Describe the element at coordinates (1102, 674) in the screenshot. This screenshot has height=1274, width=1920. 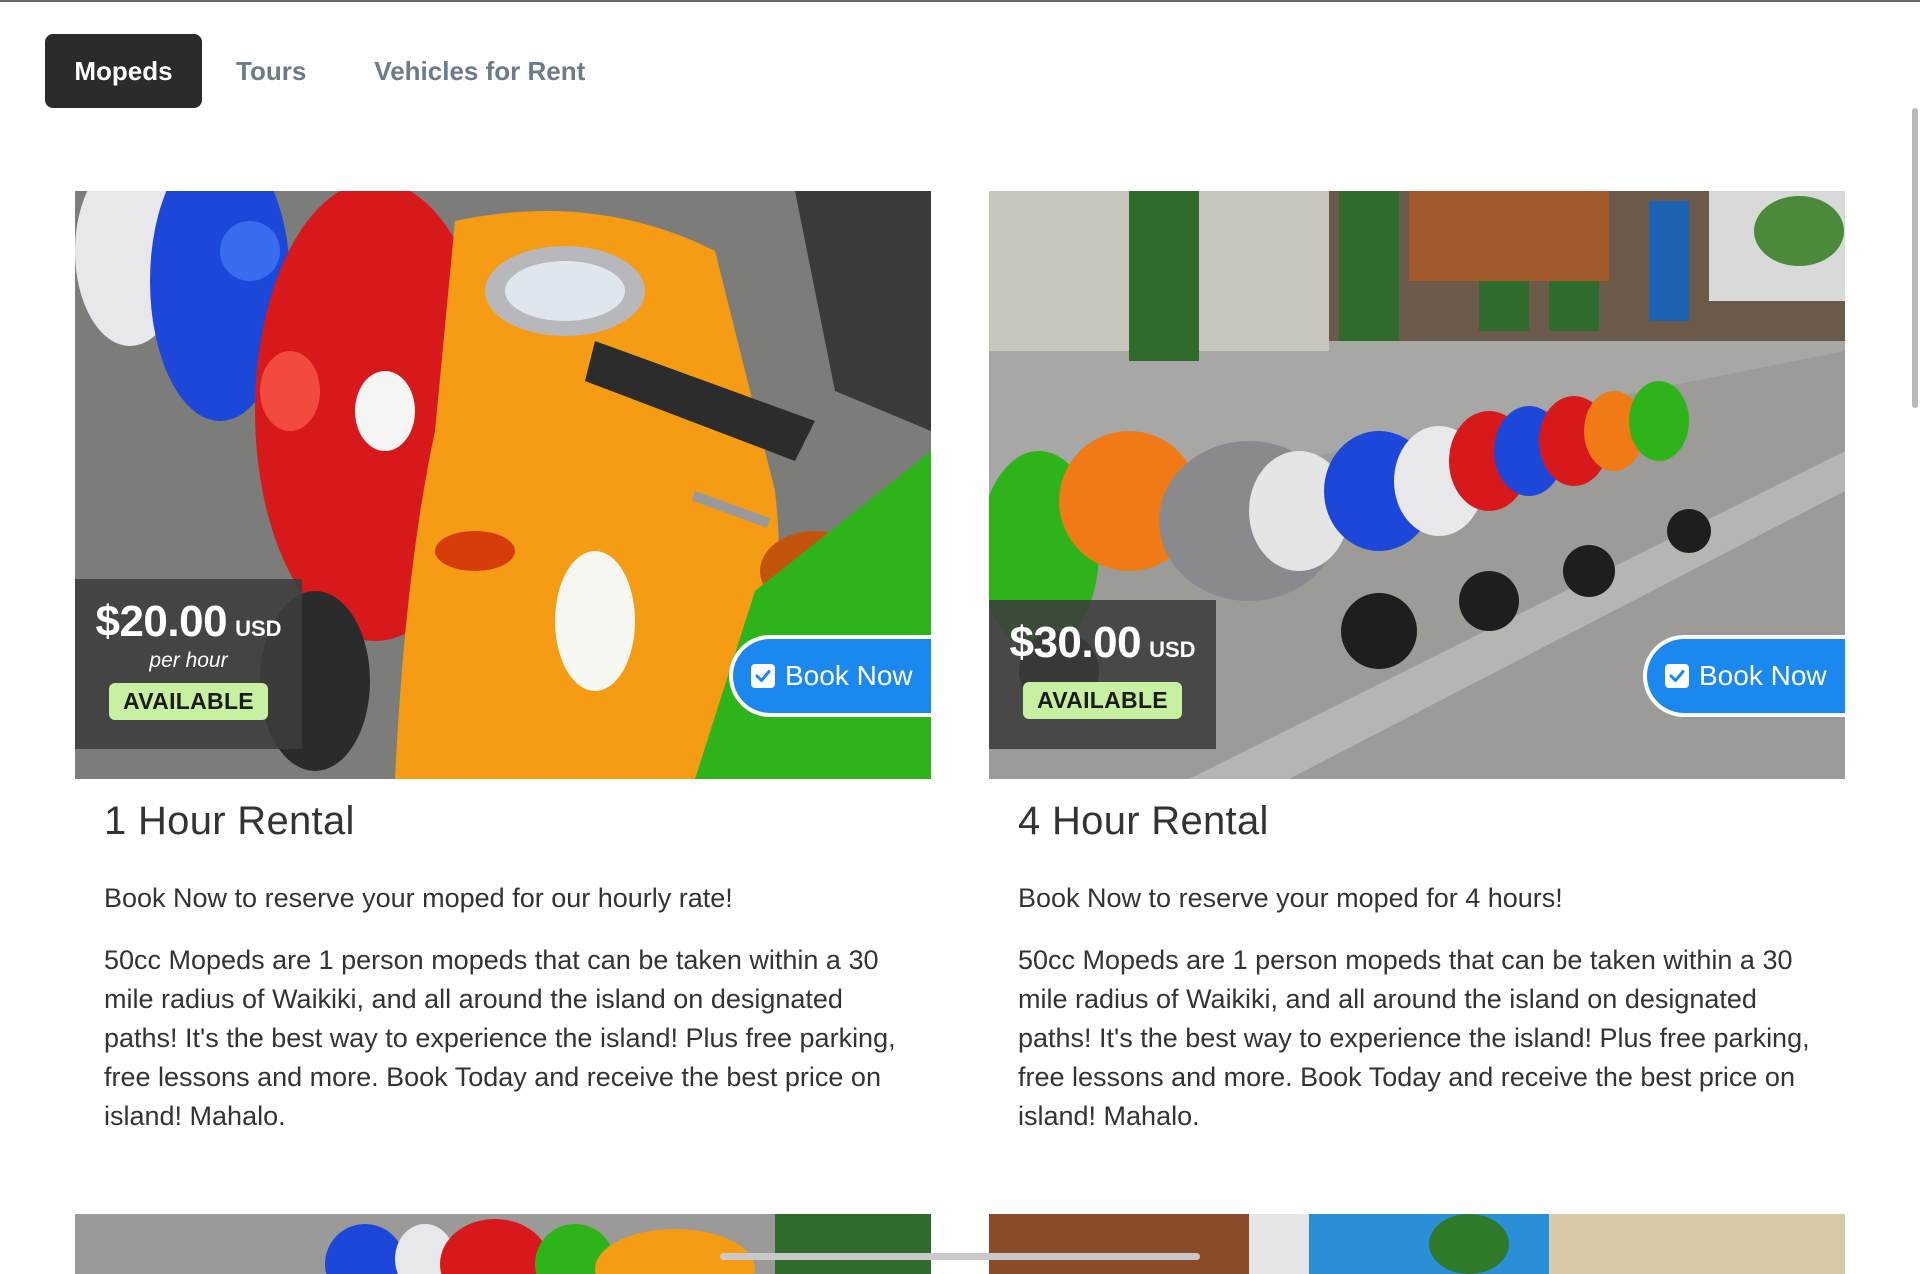
I see `price-box: $30.00 USD AVAILABLE` at that location.